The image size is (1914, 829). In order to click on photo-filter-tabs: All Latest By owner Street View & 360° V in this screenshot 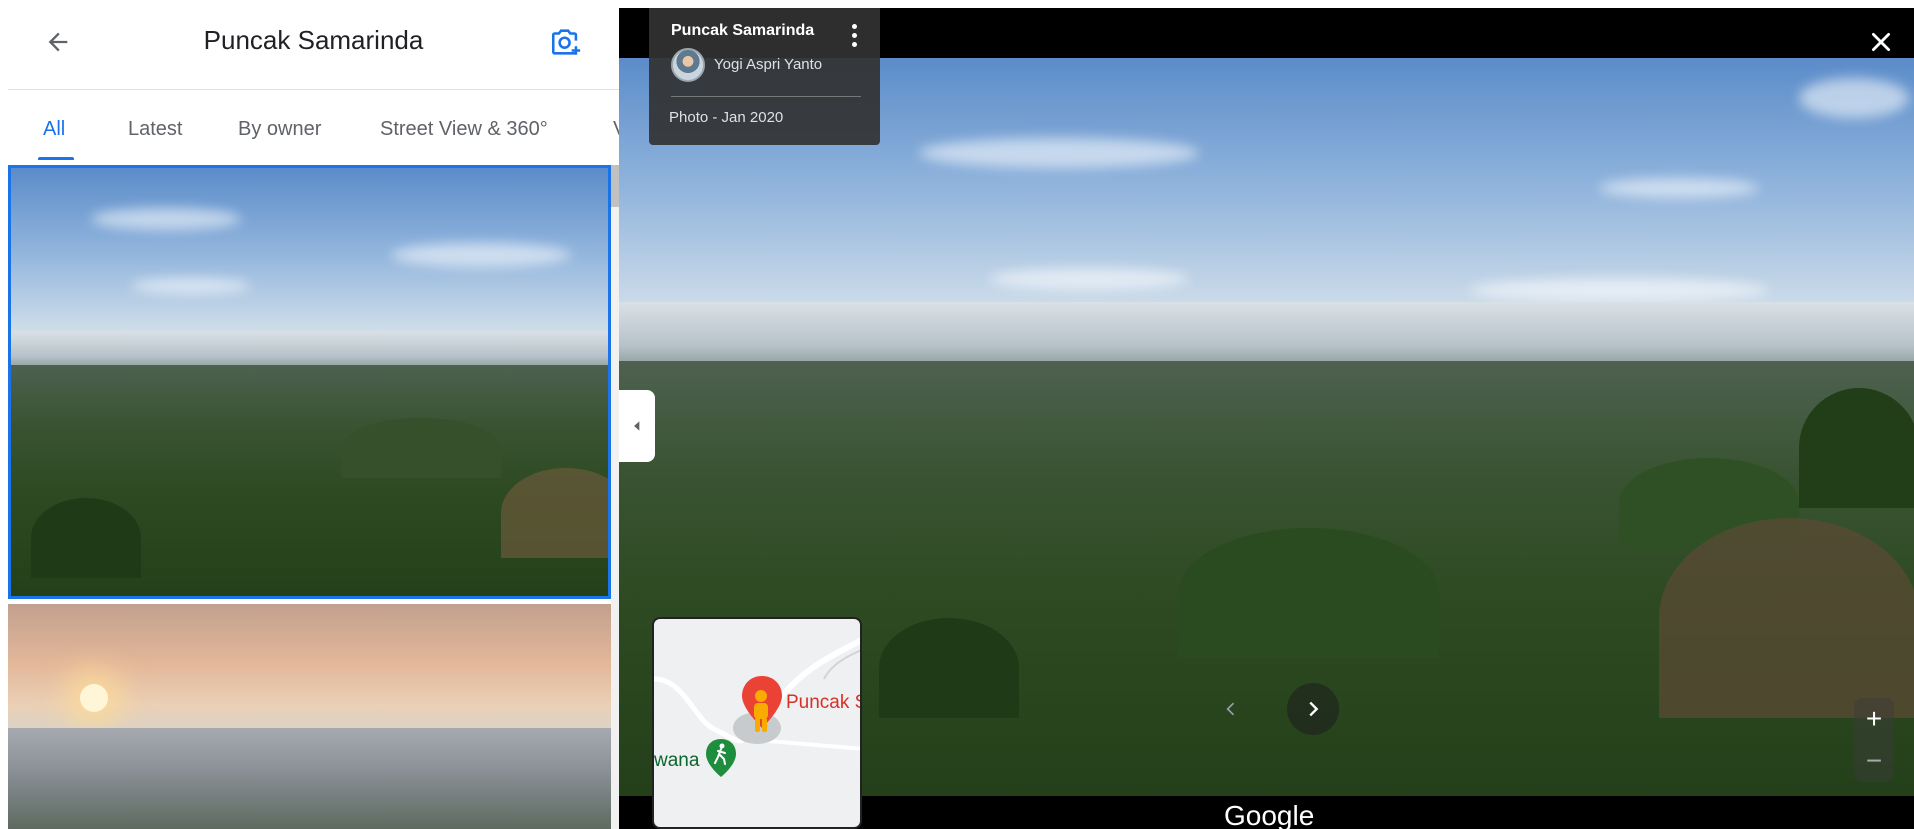, I will do `click(313, 127)`.